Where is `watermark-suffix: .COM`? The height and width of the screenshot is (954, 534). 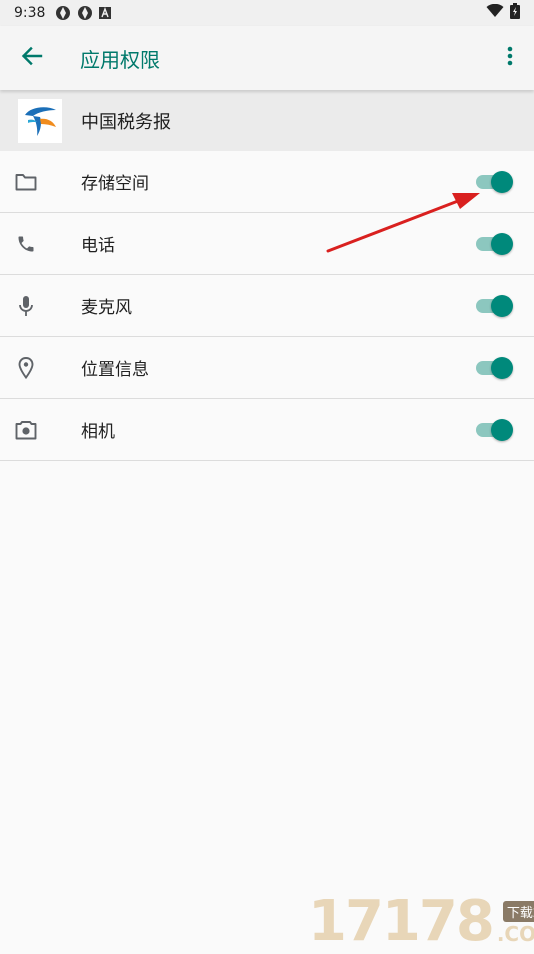 watermark-suffix: .COM is located at coordinates (515, 934).